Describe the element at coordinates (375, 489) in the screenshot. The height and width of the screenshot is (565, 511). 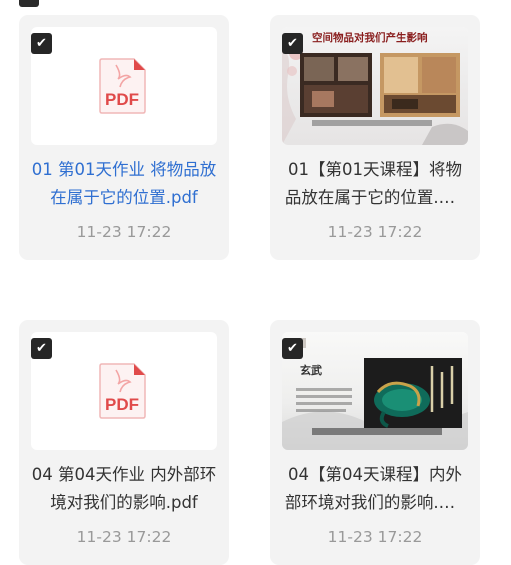
I see `file-name-link: 04【第04天课程】内外部环境对我们的影响.mp4` at that location.